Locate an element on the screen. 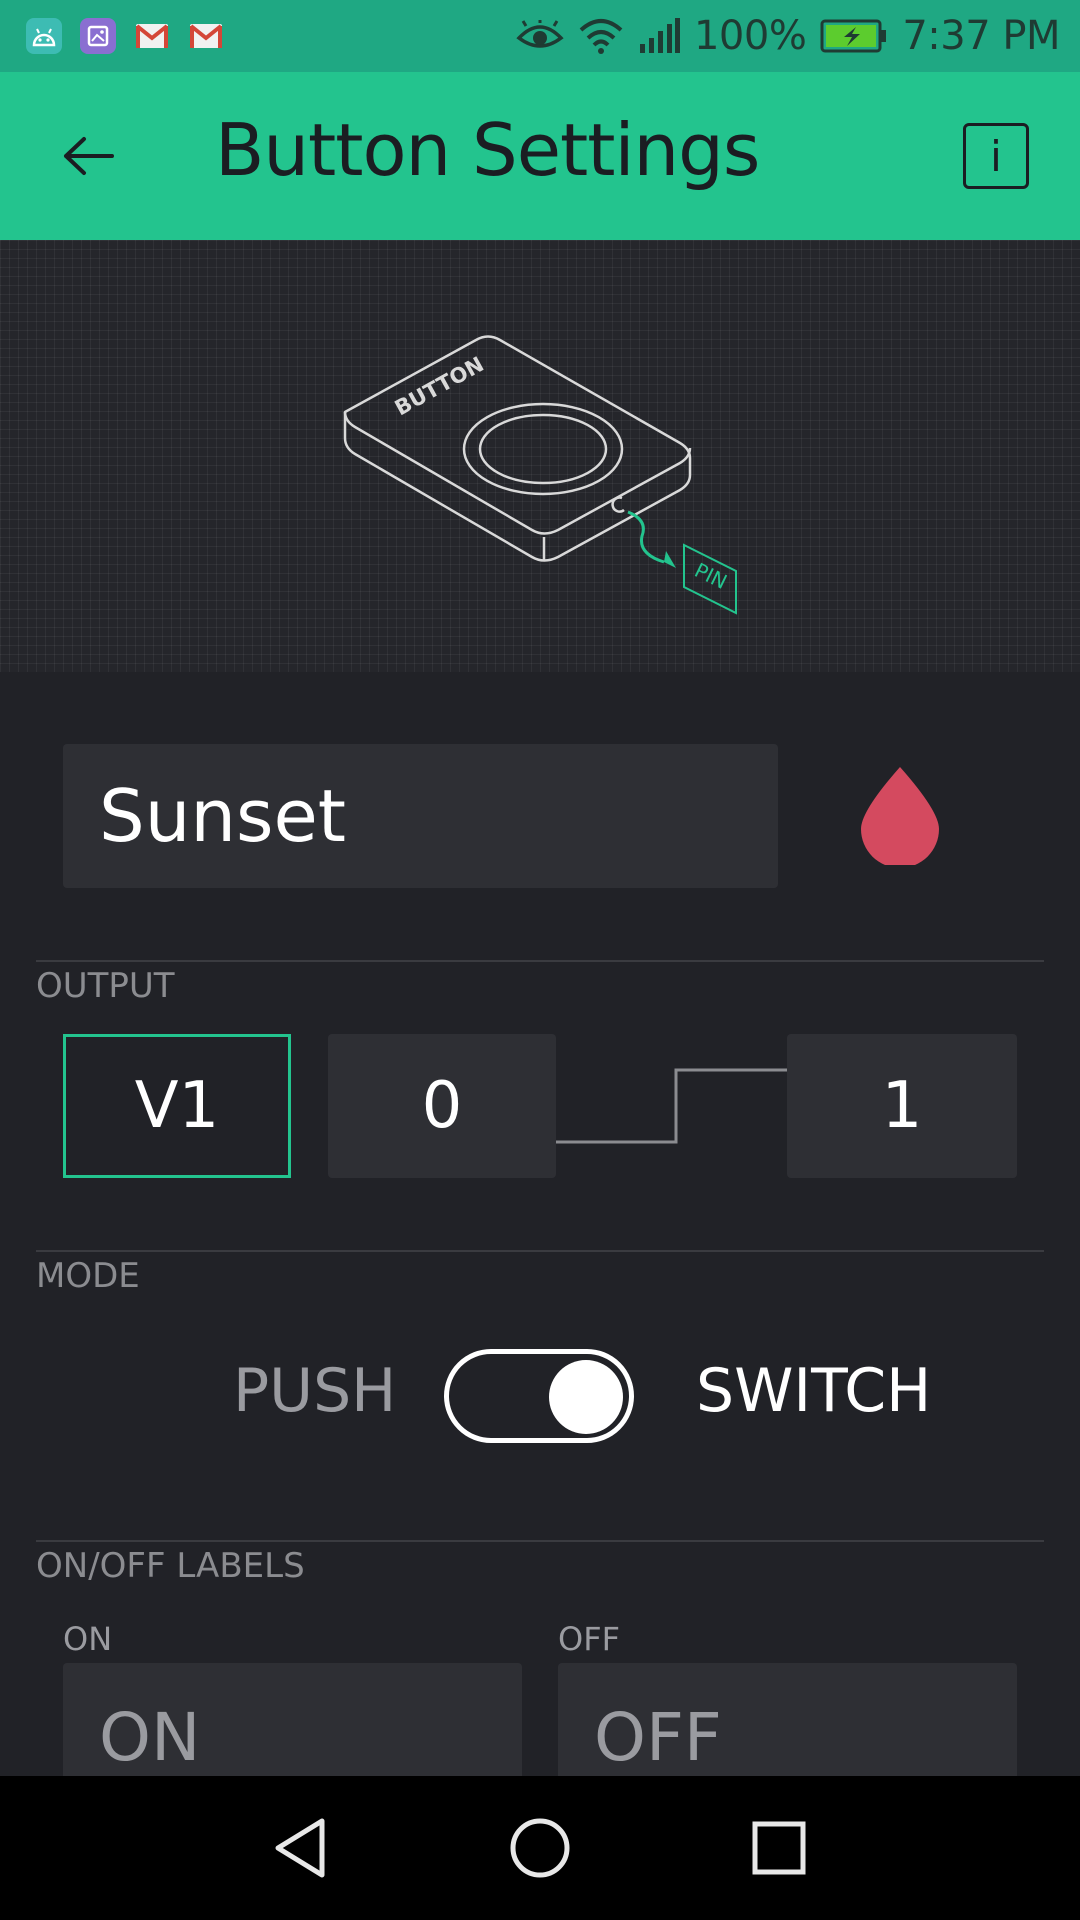  page-title: Button Settings is located at coordinates (487, 150).